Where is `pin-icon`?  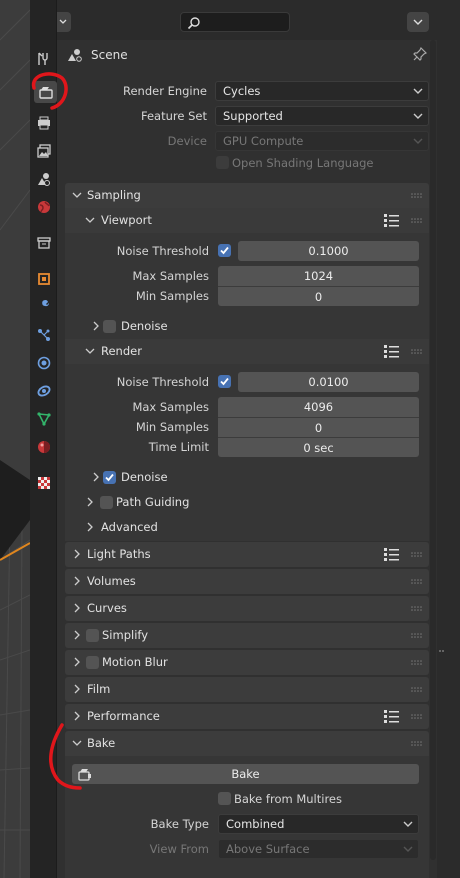
pin-icon is located at coordinates (420, 54).